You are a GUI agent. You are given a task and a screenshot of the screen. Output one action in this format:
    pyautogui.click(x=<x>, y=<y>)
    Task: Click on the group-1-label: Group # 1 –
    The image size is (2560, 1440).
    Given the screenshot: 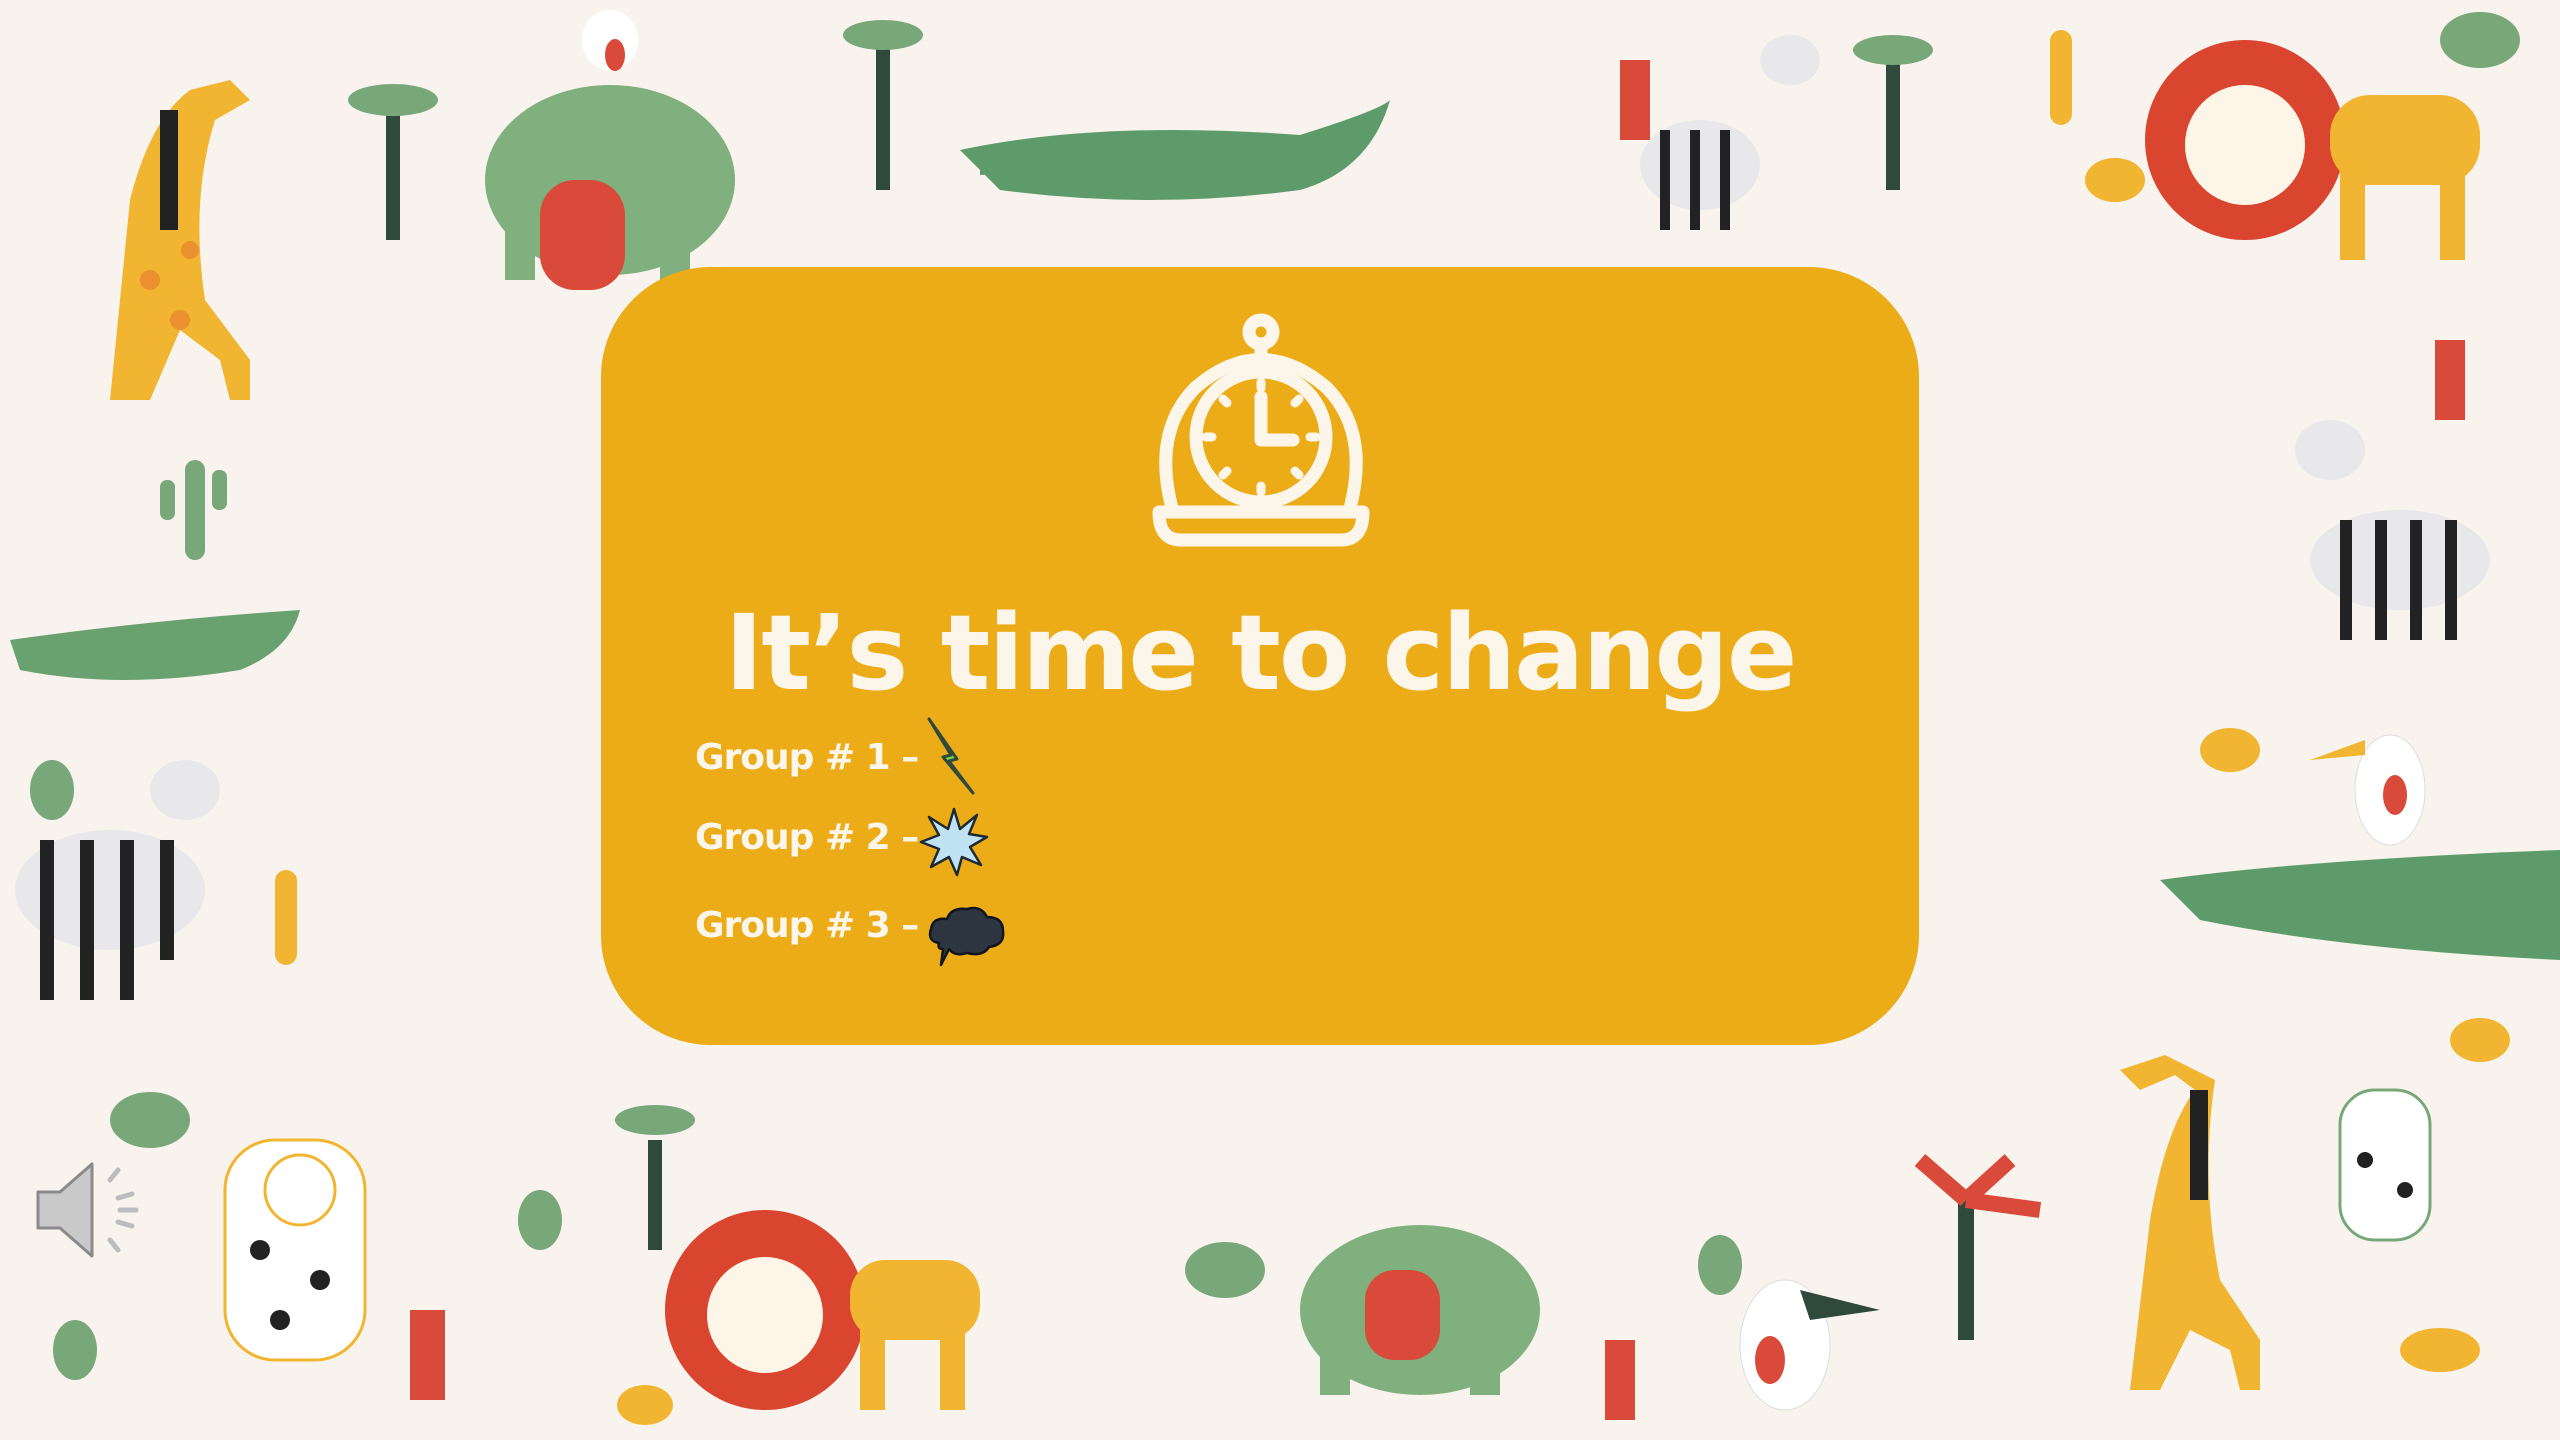 What is the action you would take?
    pyautogui.click(x=807, y=757)
    